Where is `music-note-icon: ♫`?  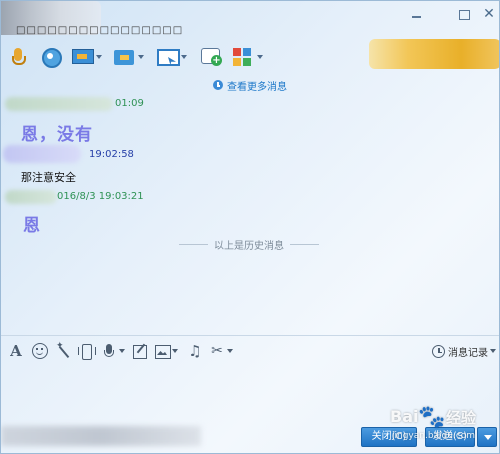 music-note-icon: ♫ is located at coordinates (195, 351).